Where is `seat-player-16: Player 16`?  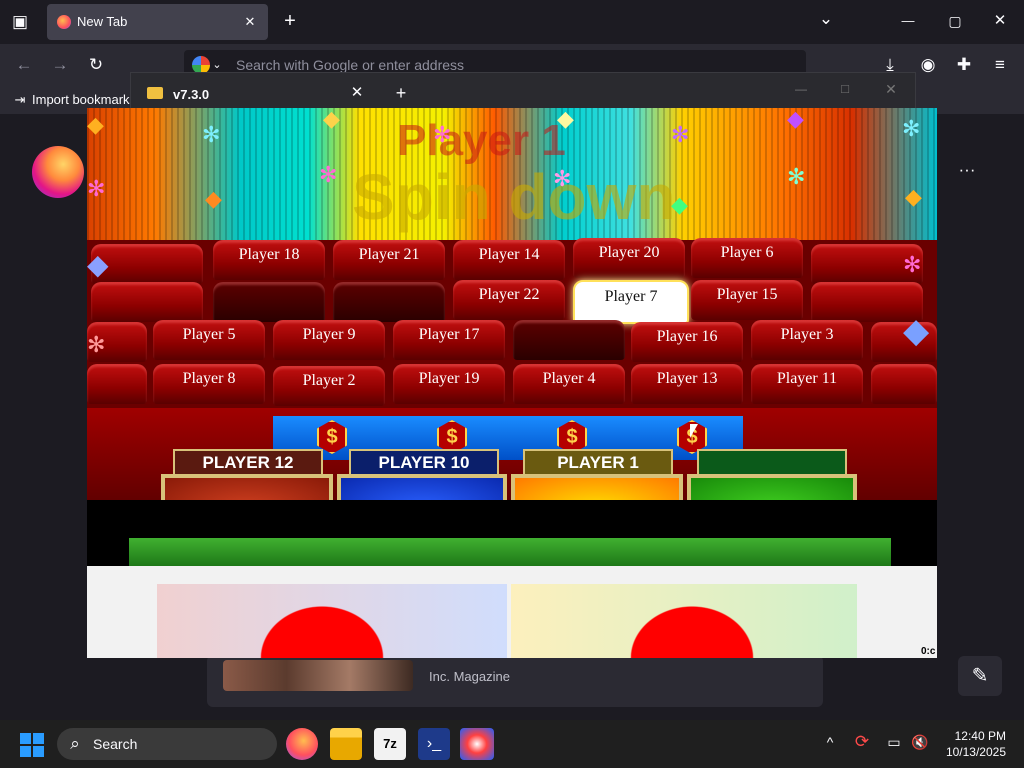 seat-player-16: Player 16 is located at coordinates (687, 342).